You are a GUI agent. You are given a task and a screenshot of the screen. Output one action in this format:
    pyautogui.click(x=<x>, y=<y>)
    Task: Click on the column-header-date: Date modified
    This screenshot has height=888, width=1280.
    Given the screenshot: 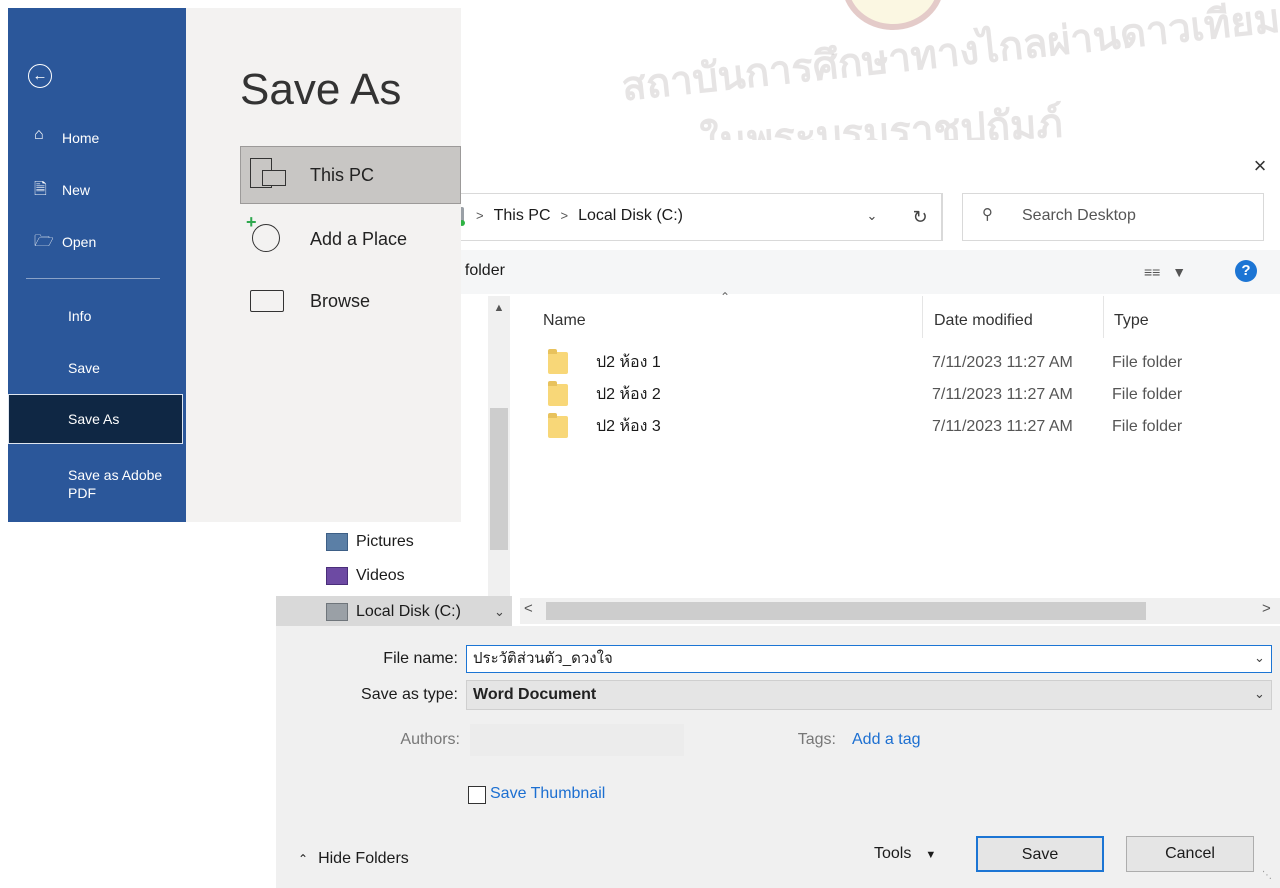 What is the action you would take?
    pyautogui.click(x=983, y=321)
    